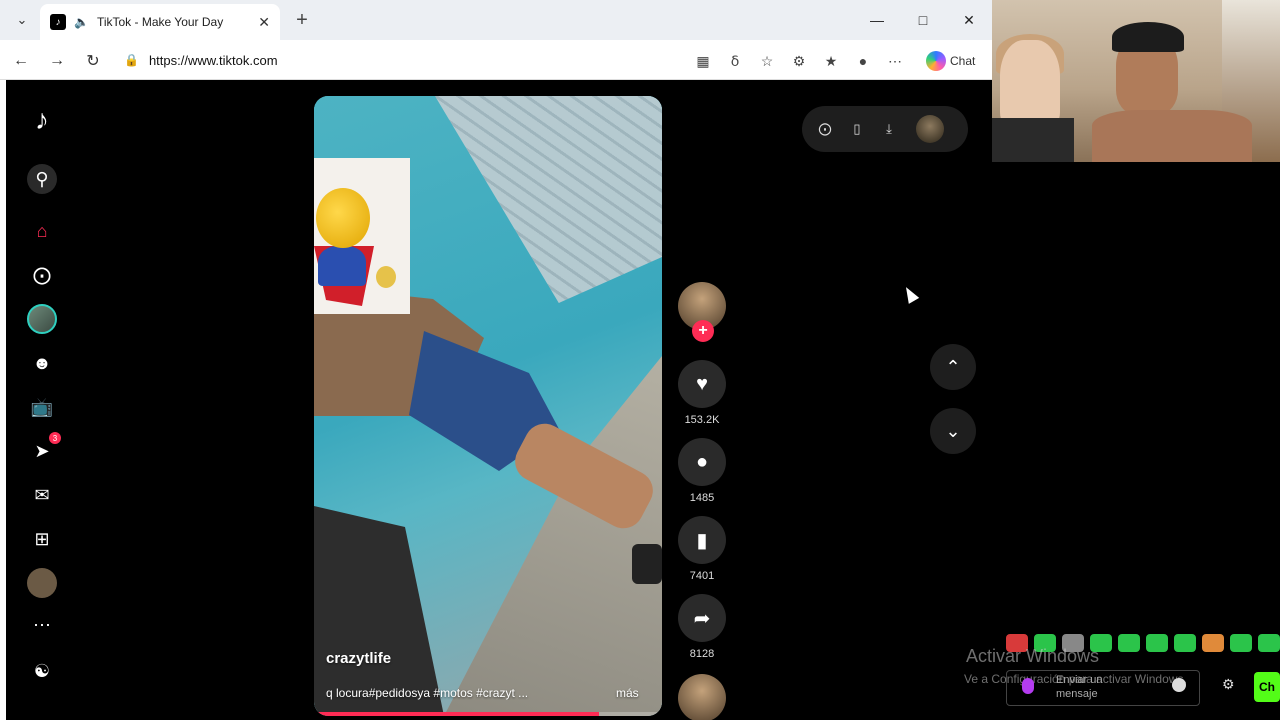 The width and height of the screenshot is (1280, 720). I want to click on sidebar: ♪ ⚲ ⌂ ⨀ ☻ 📺 ➤ 3 ✉ ⊞ ⋯ ☯, so click(42, 400).